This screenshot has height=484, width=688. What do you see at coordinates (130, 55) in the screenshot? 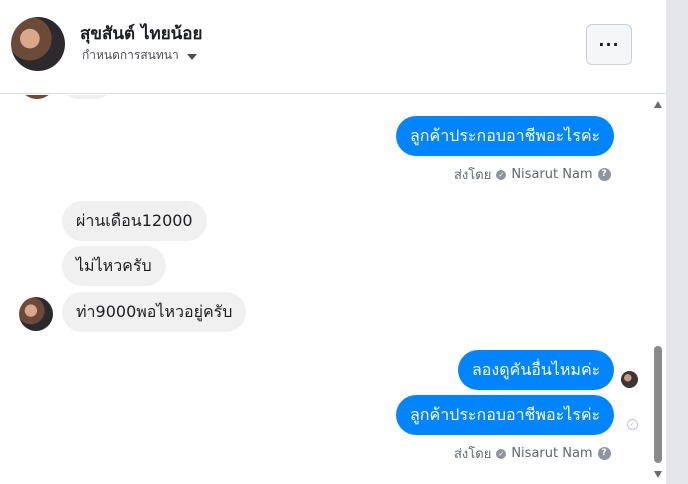
I see `conversation-settings-label: กำหนดการสนทนา` at bounding box center [130, 55].